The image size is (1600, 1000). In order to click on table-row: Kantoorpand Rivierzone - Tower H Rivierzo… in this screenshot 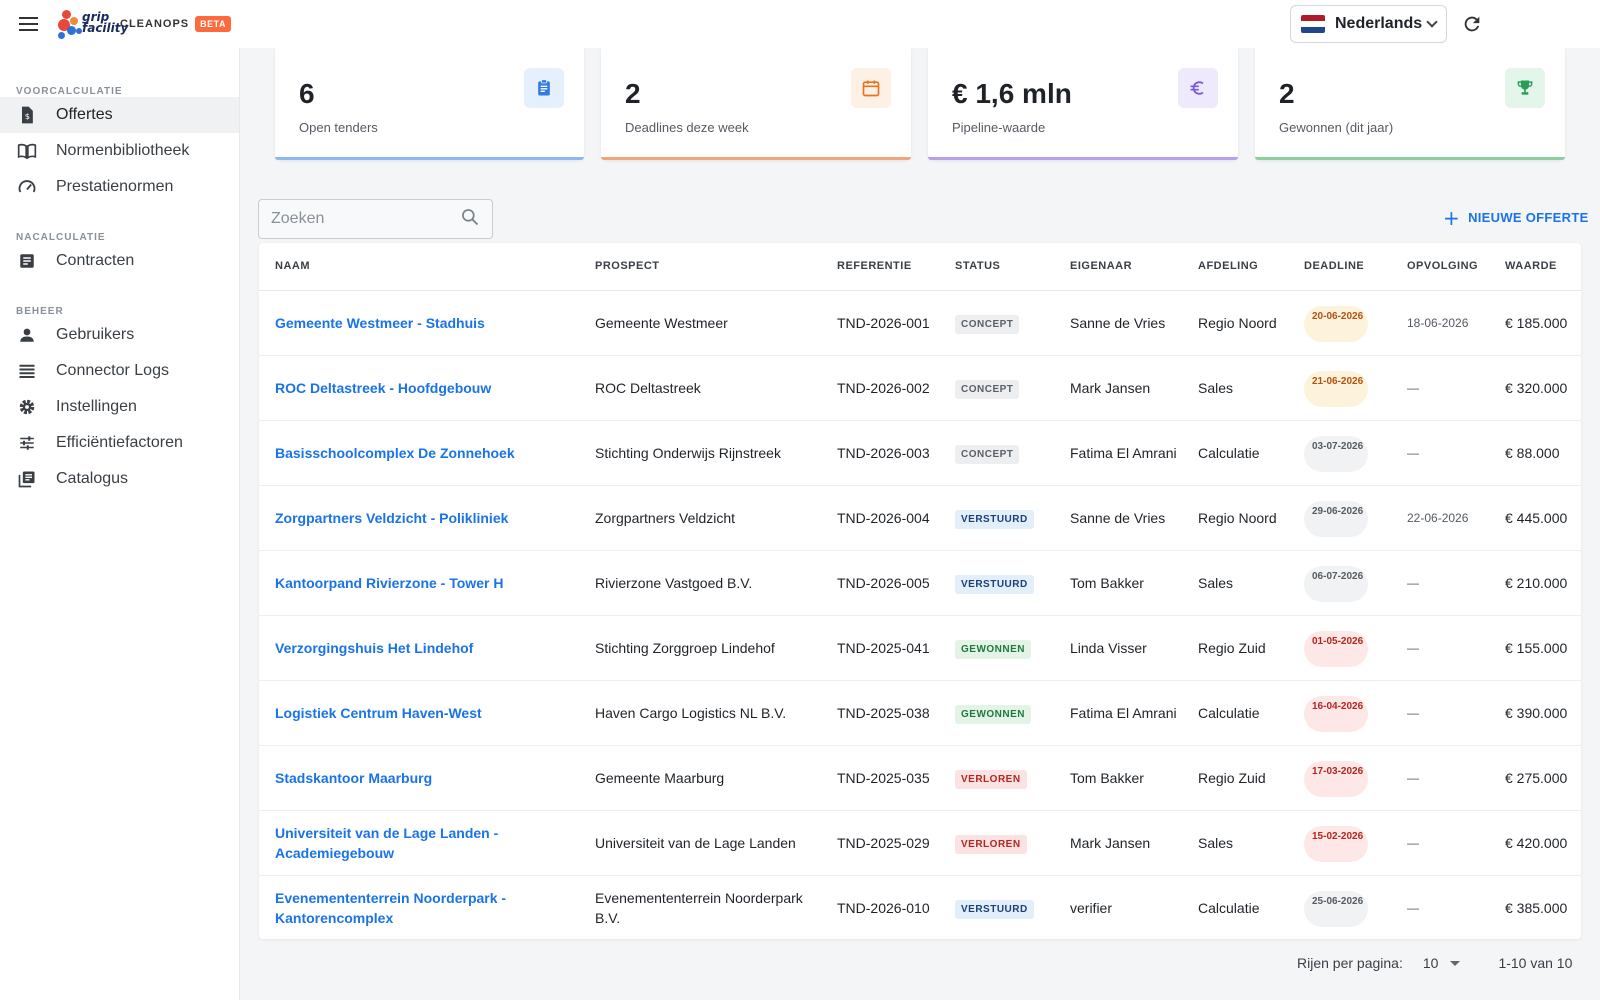, I will do `click(920, 583)`.